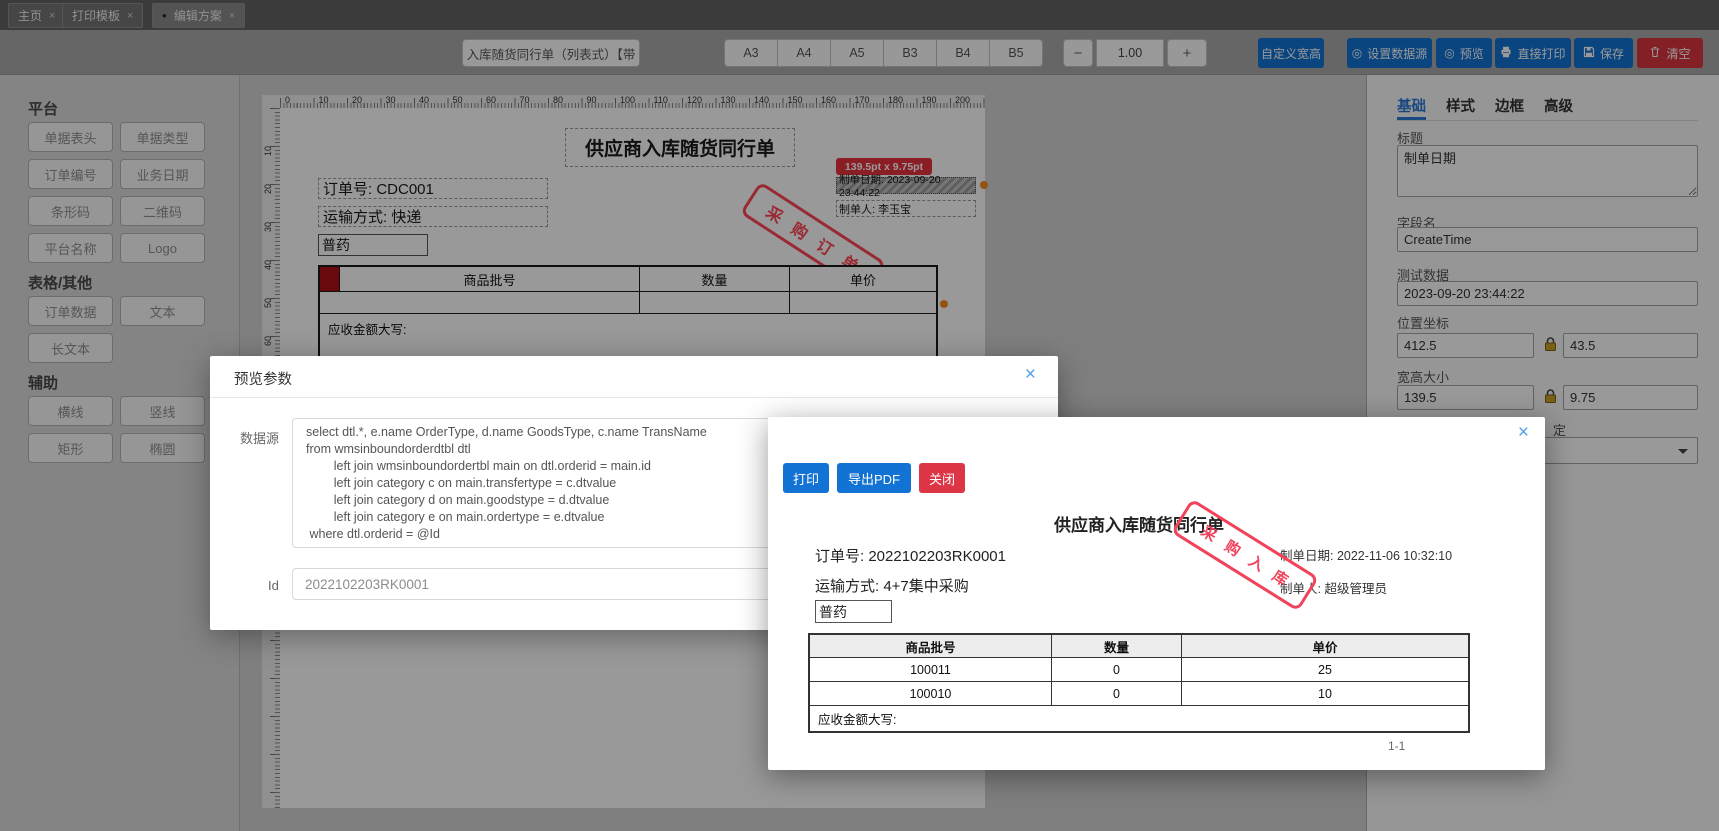 The height and width of the screenshot is (831, 1719). Describe the element at coordinates (1366, 556) in the screenshot. I see `preview-make-date: 制单日期: 2022-11-06 10:32:10` at that location.